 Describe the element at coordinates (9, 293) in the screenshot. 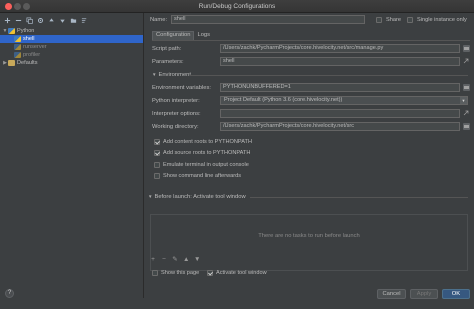

I see `help-button: ?` at that location.